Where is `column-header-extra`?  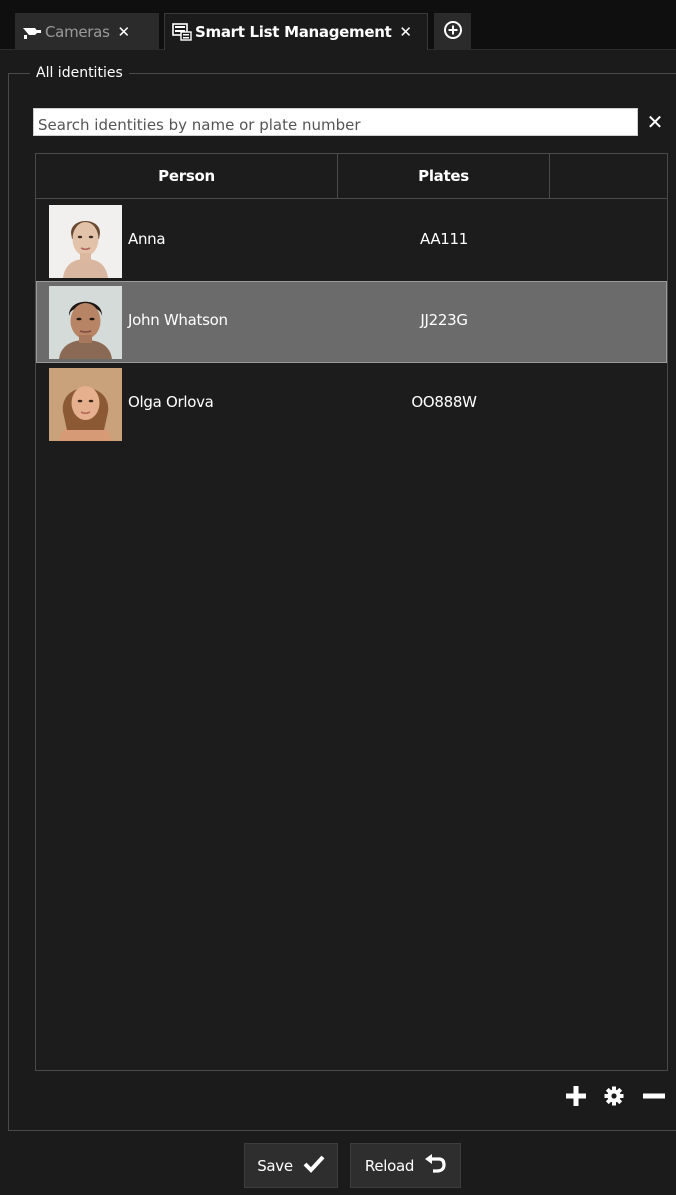 column-header-extra is located at coordinates (608, 176).